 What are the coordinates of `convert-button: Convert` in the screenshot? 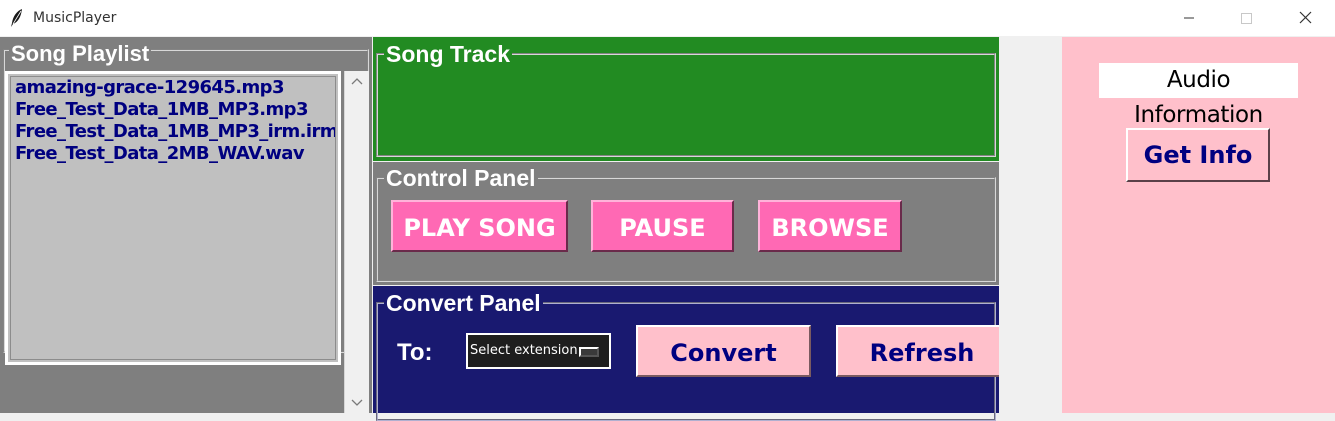 It's located at (723, 351).